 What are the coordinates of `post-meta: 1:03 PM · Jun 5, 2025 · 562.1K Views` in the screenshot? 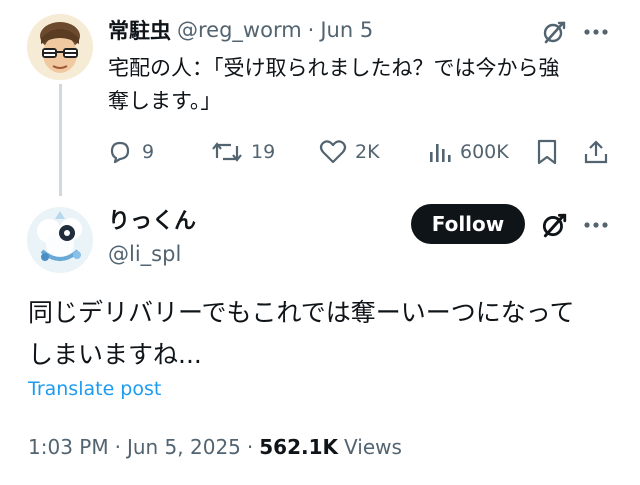 It's located at (215, 447).